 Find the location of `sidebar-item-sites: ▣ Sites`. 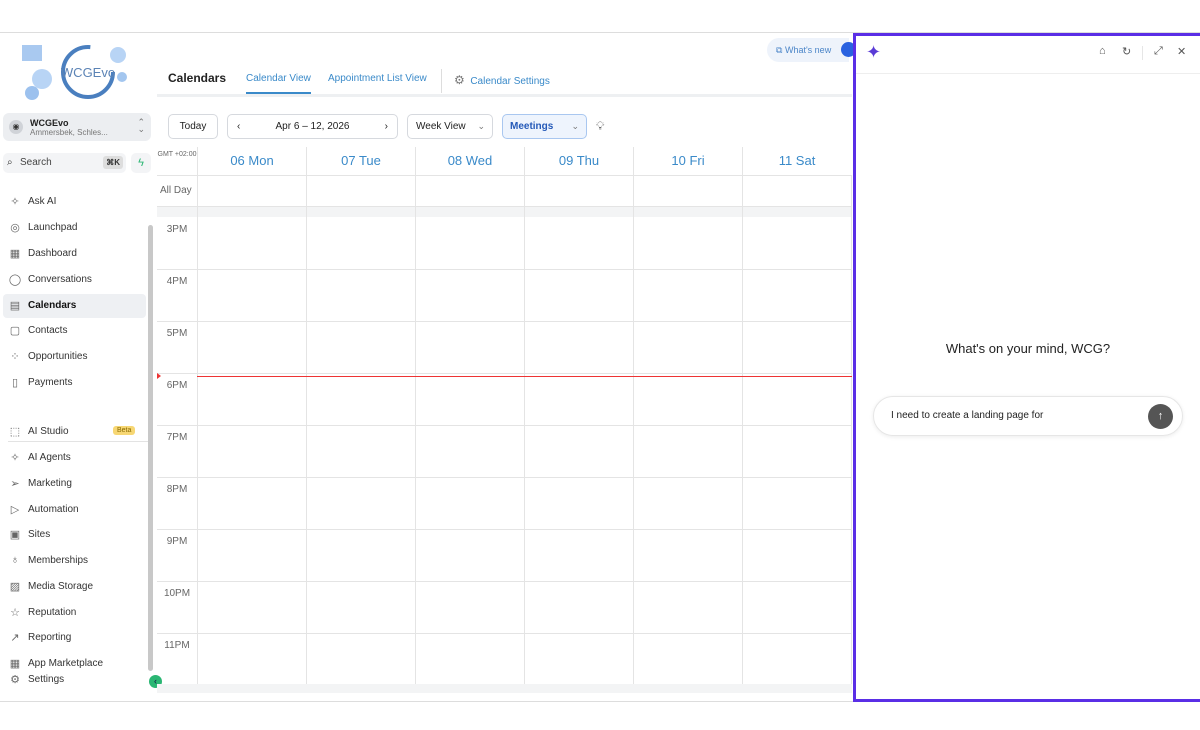

sidebar-item-sites: ▣ Sites is located at coordinates (74, 535).